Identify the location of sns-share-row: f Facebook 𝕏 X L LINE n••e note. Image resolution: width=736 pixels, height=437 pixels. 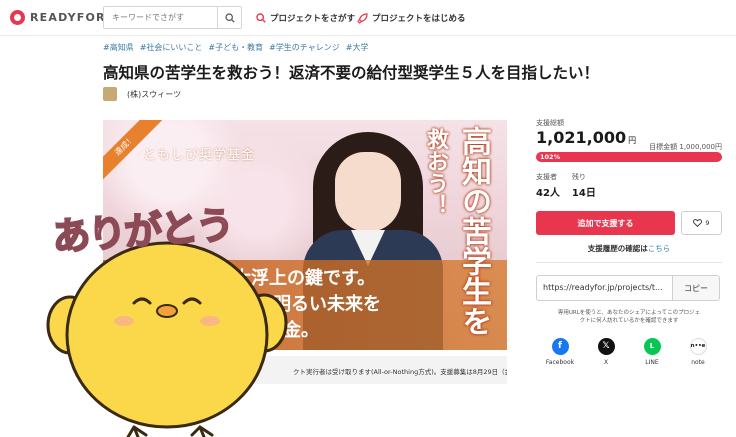
(629, 351).